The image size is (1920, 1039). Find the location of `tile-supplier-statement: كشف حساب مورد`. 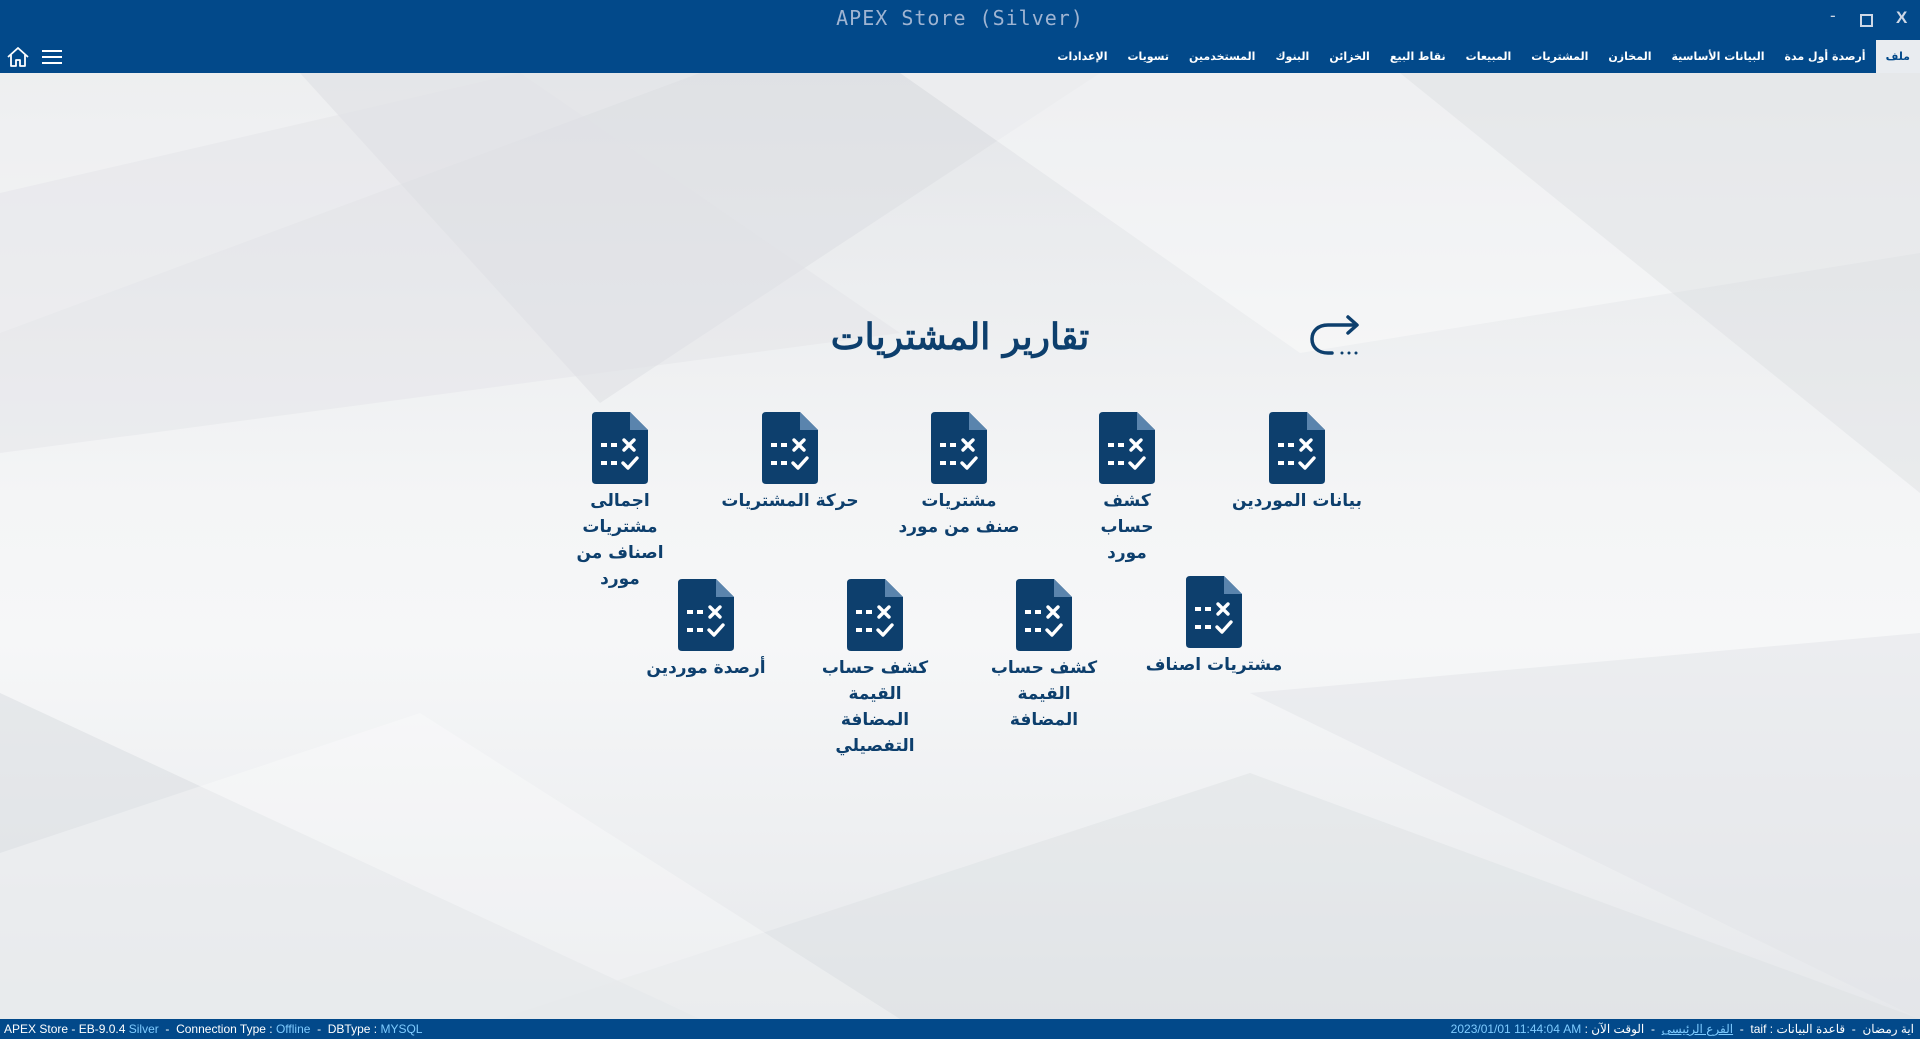

tile-supplier-statement: كشف حساب مورد is located at coordinates (1127, 489).